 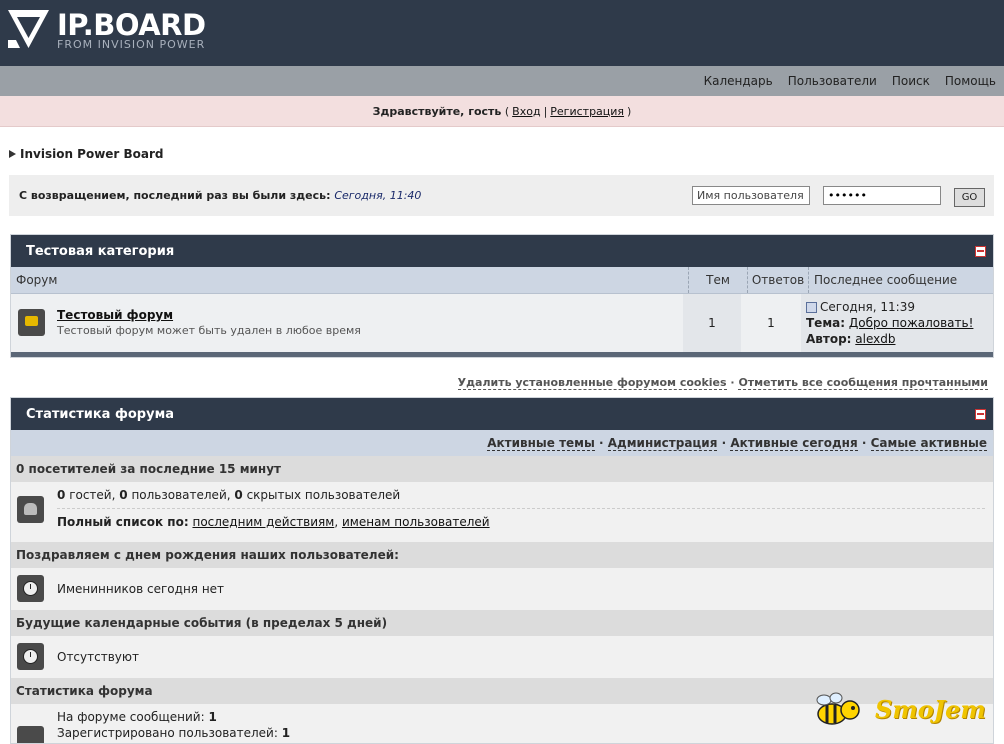 I want to click on panel-footer, so click(x=502, y=354).